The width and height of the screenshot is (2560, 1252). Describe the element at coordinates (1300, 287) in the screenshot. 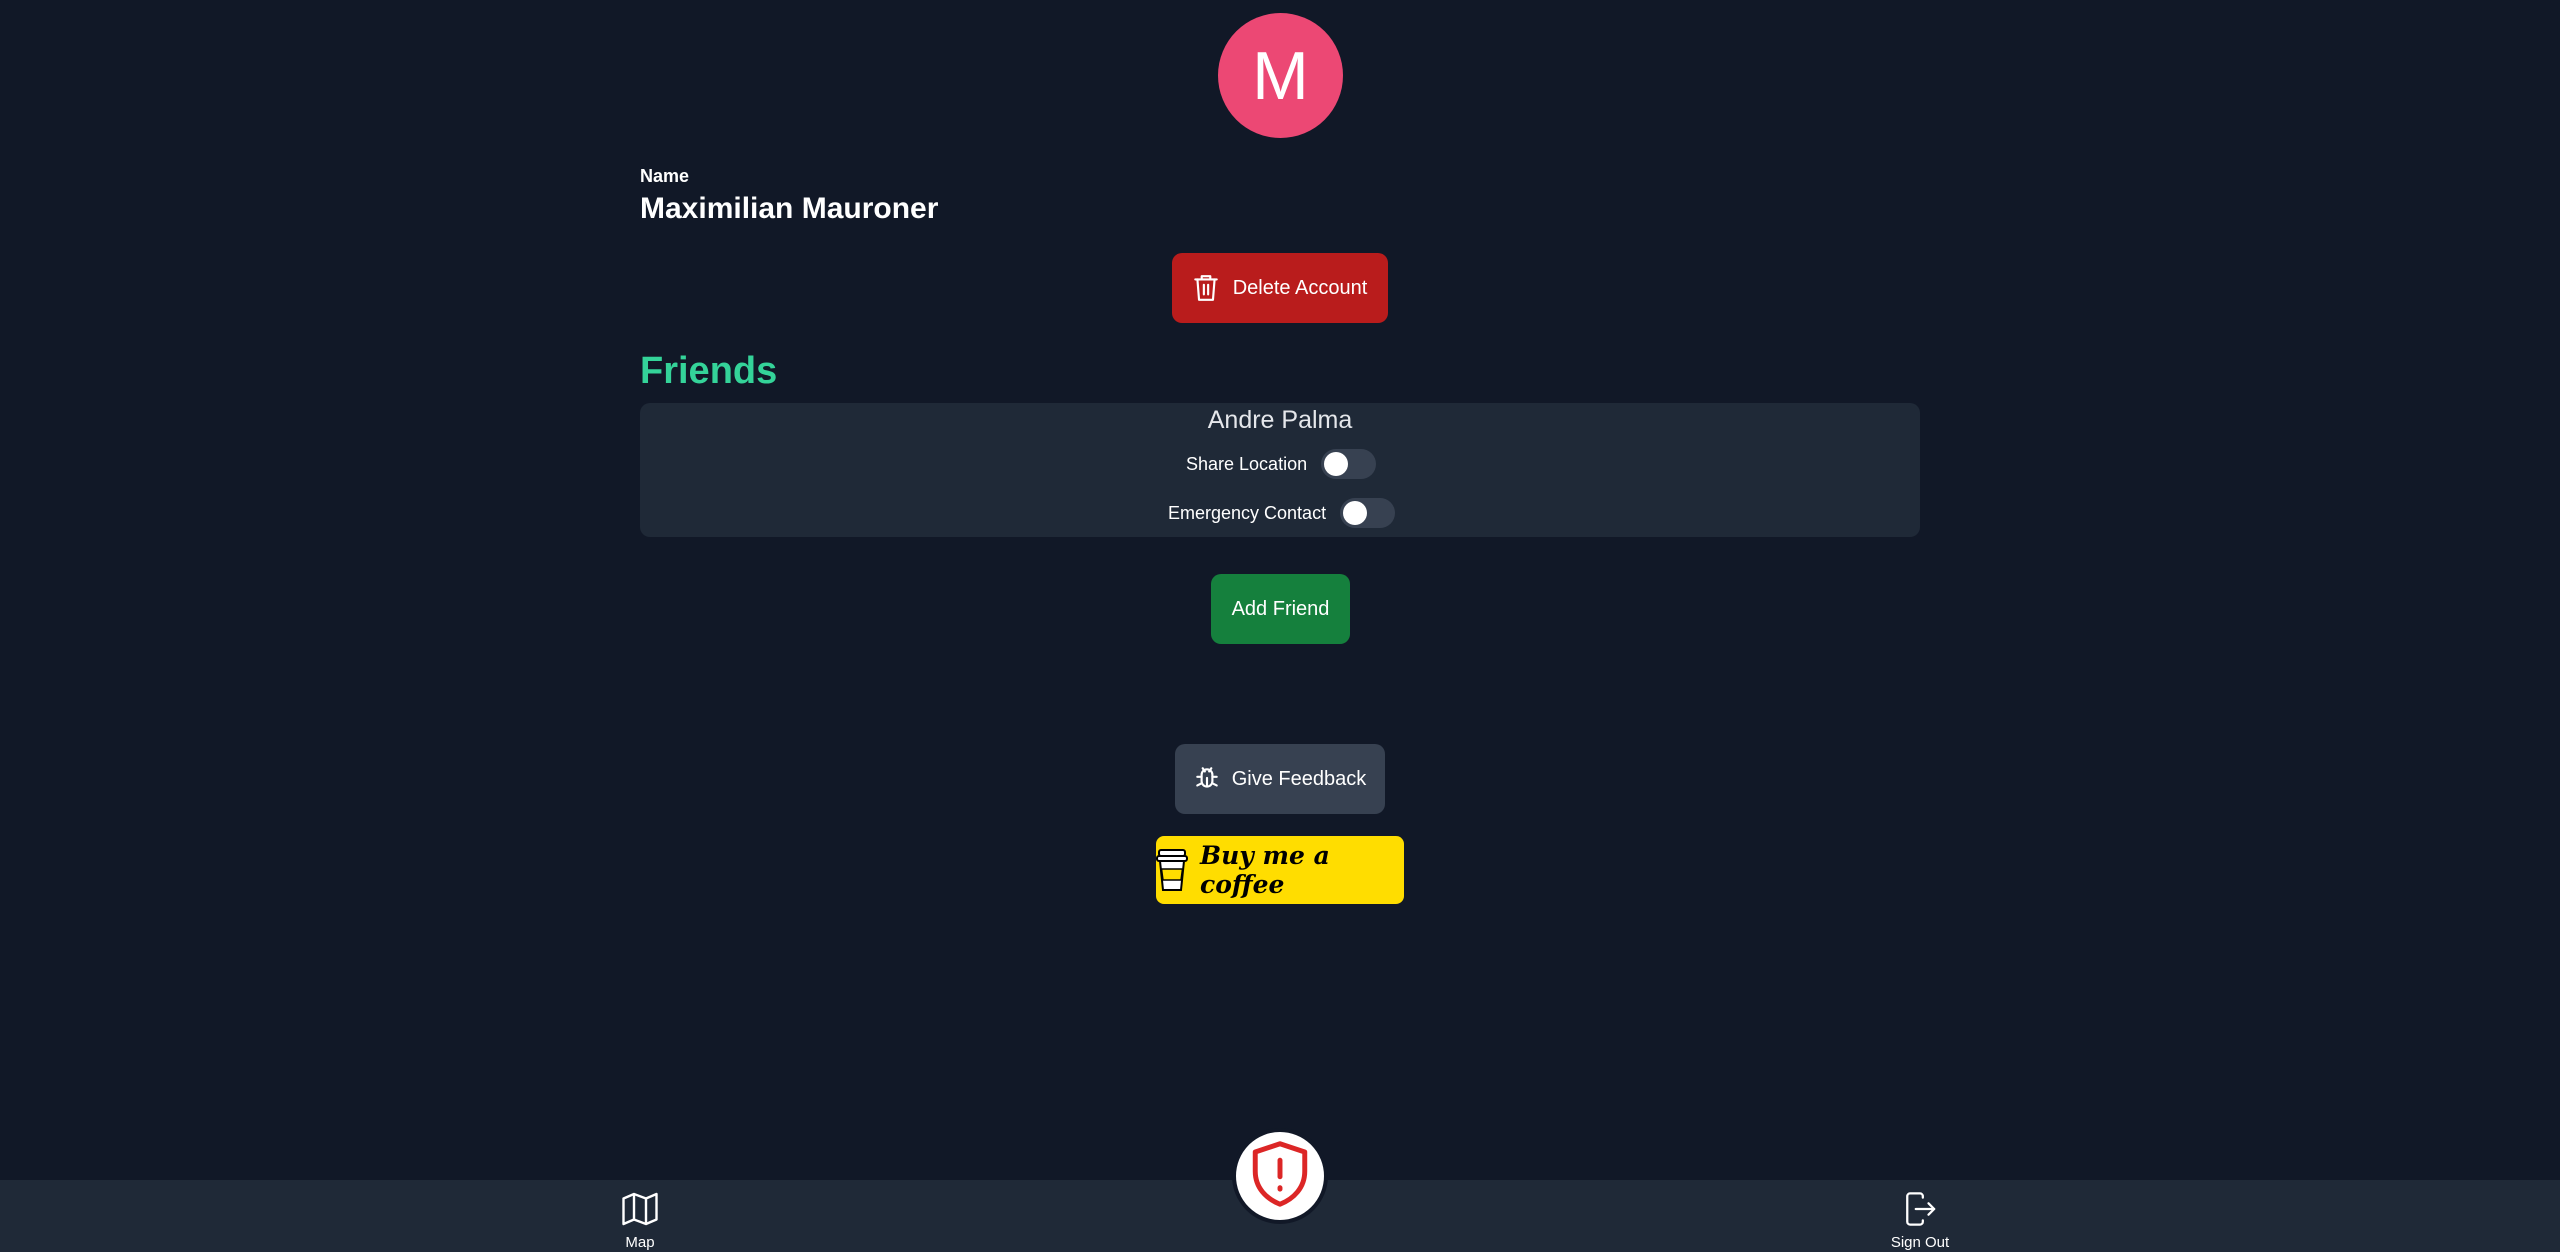

I see `delete-account-label: Delete Account` at that location.